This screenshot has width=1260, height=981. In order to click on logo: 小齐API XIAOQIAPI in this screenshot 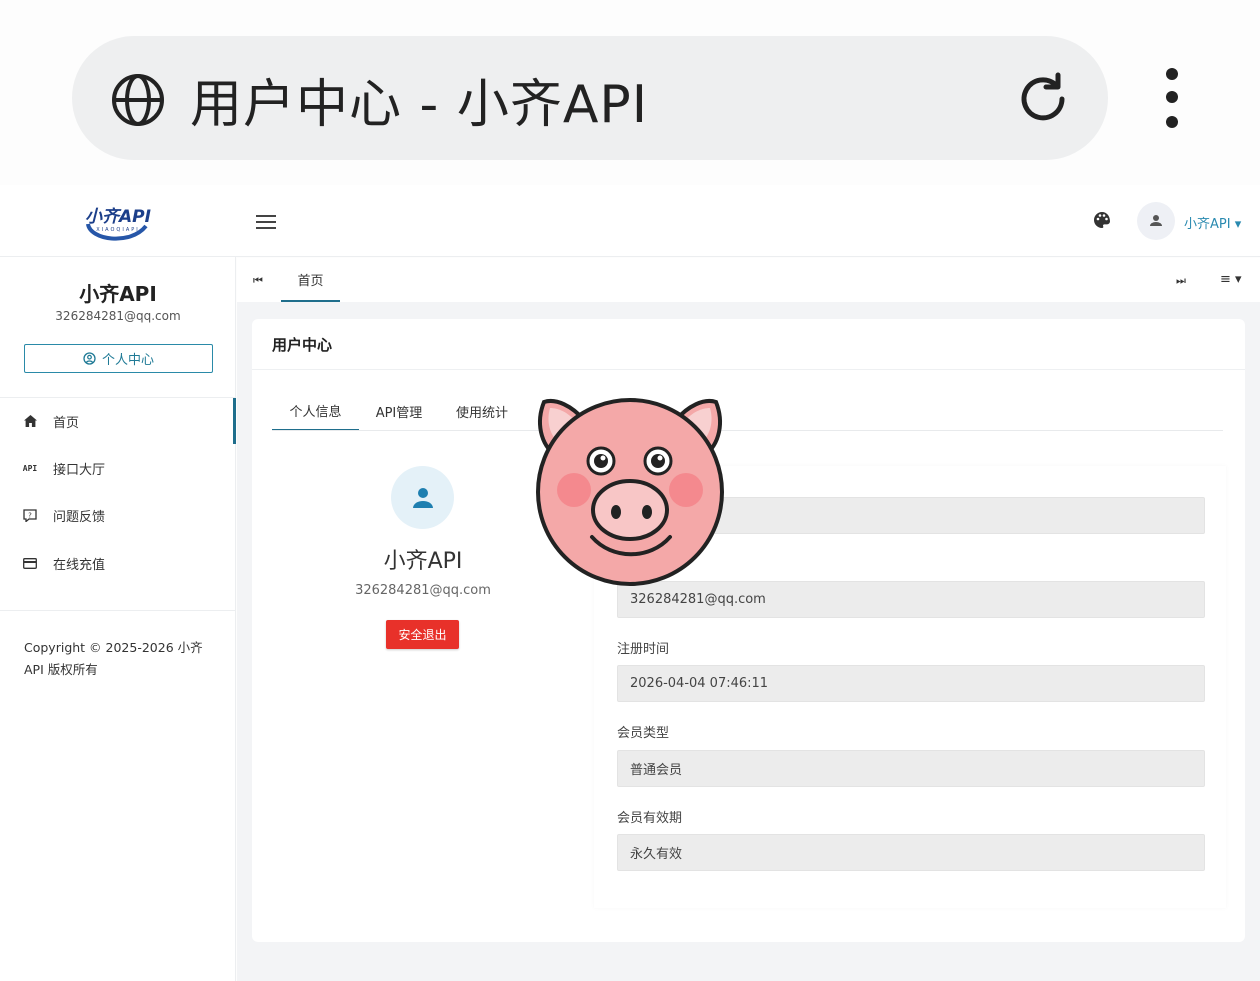, I will do `click(118, 224)`.